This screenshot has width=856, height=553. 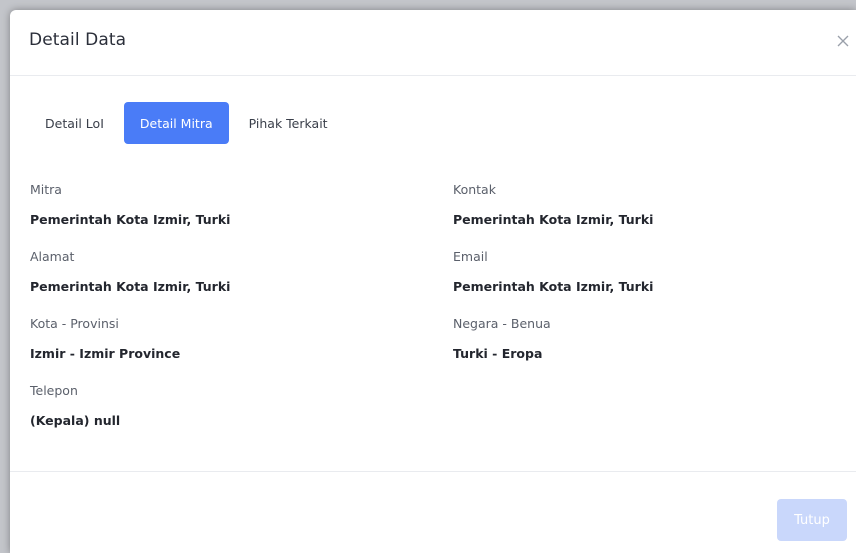 What do you see at coordinates (52, 256) in the screenshot?
I see `field-label: Alamat` at bounding box center [52, 256].